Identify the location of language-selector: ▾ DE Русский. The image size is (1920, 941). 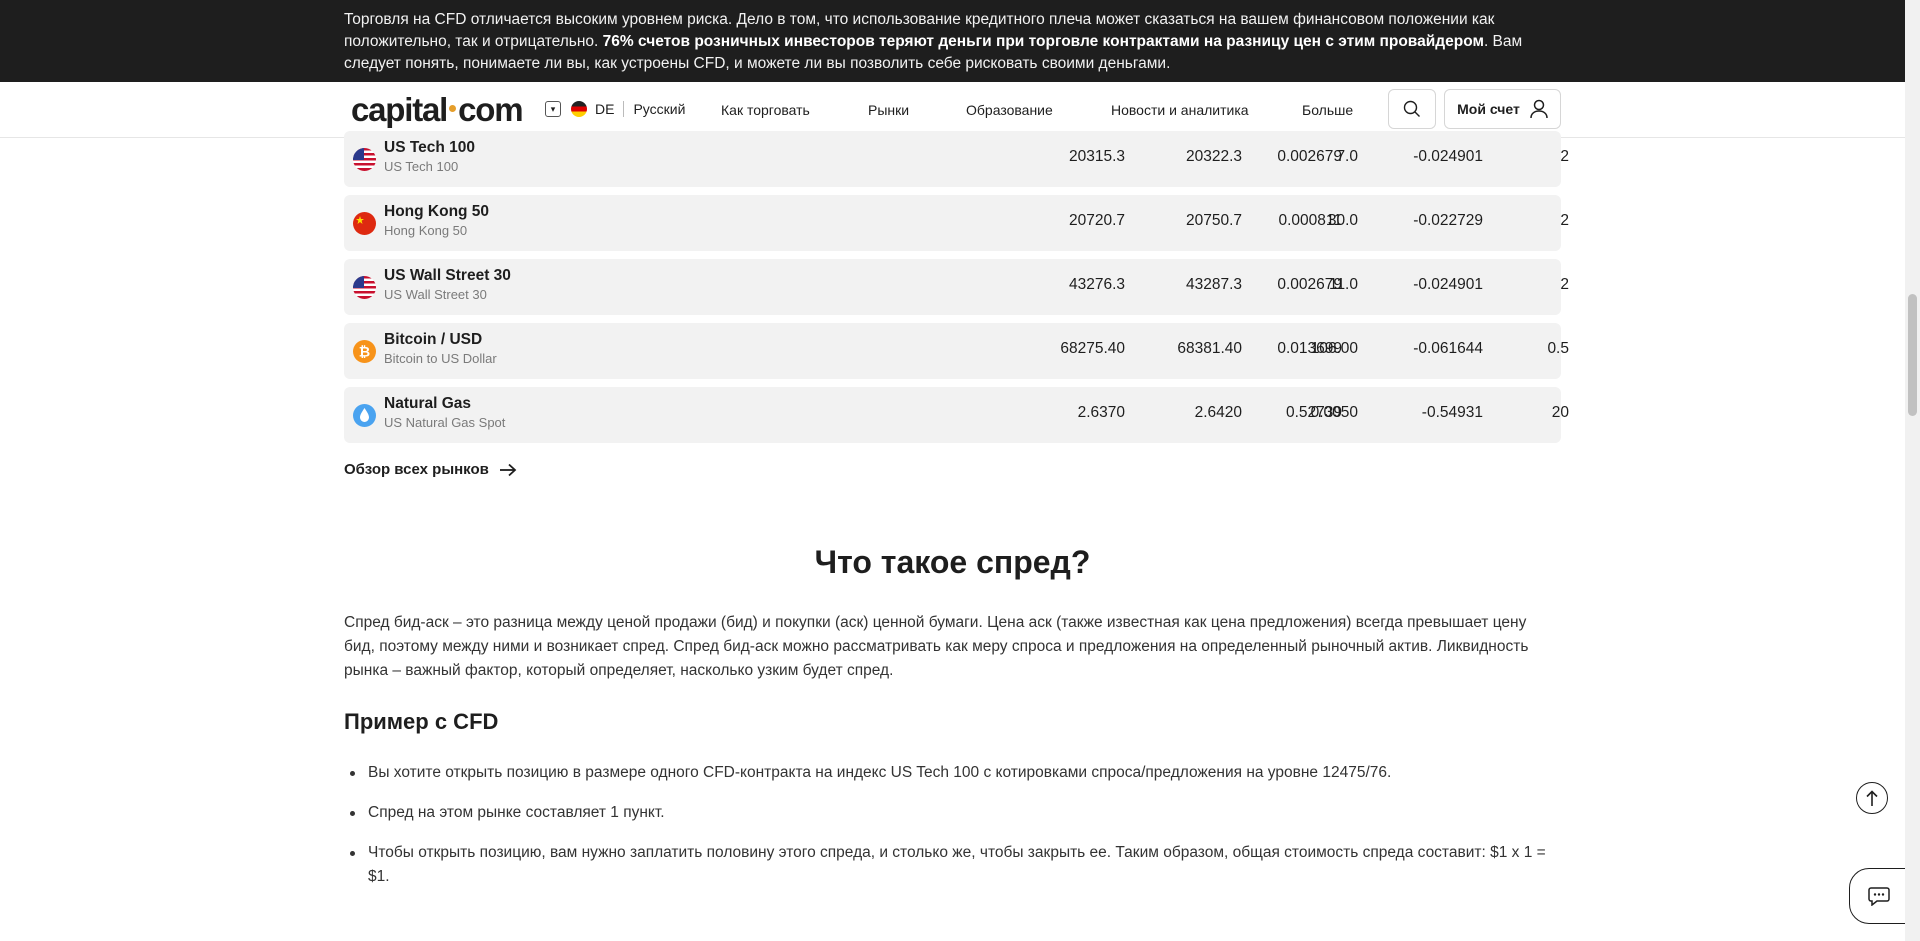
(615, 109).